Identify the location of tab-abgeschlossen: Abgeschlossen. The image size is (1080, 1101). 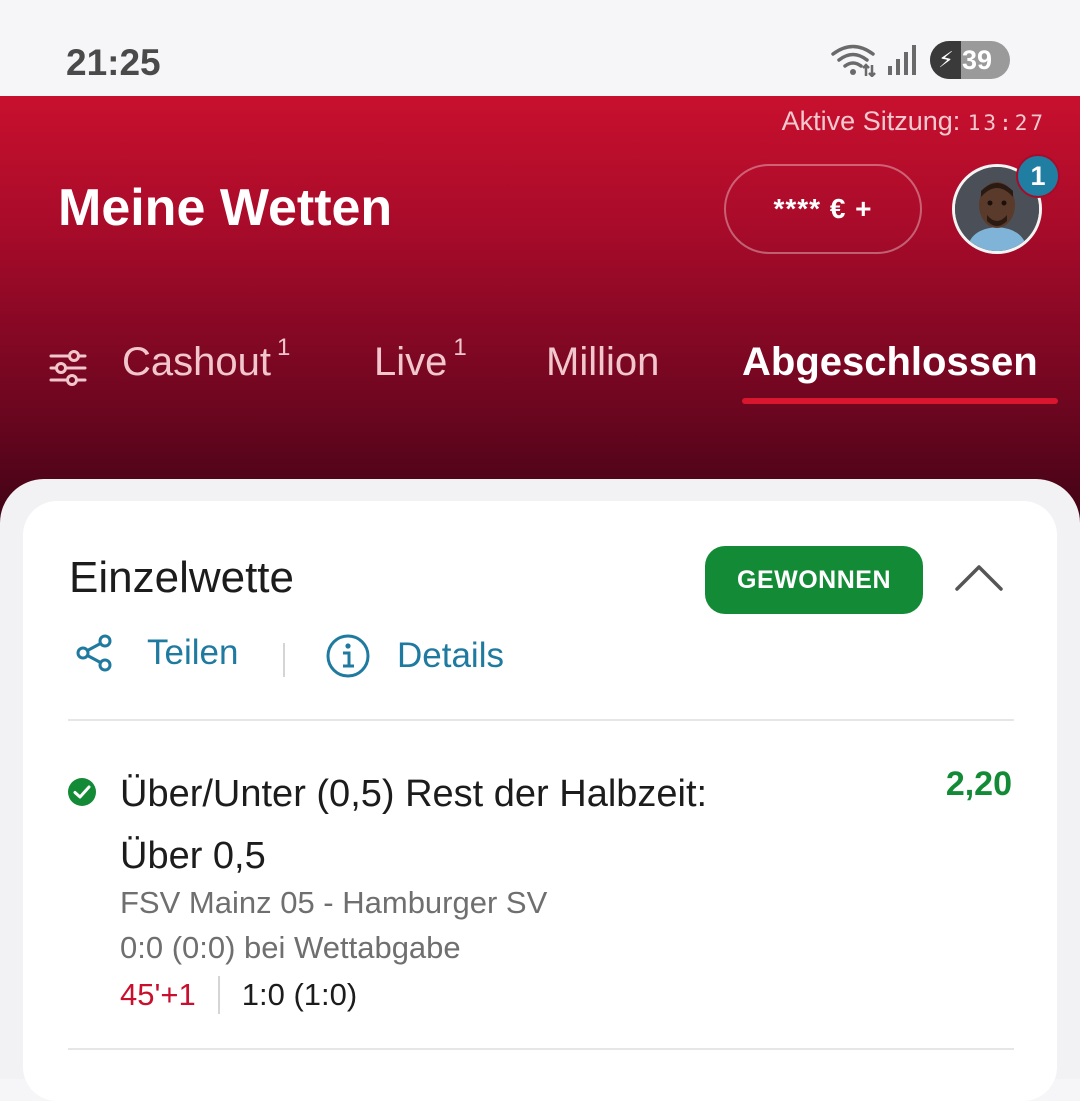
(890, 362).